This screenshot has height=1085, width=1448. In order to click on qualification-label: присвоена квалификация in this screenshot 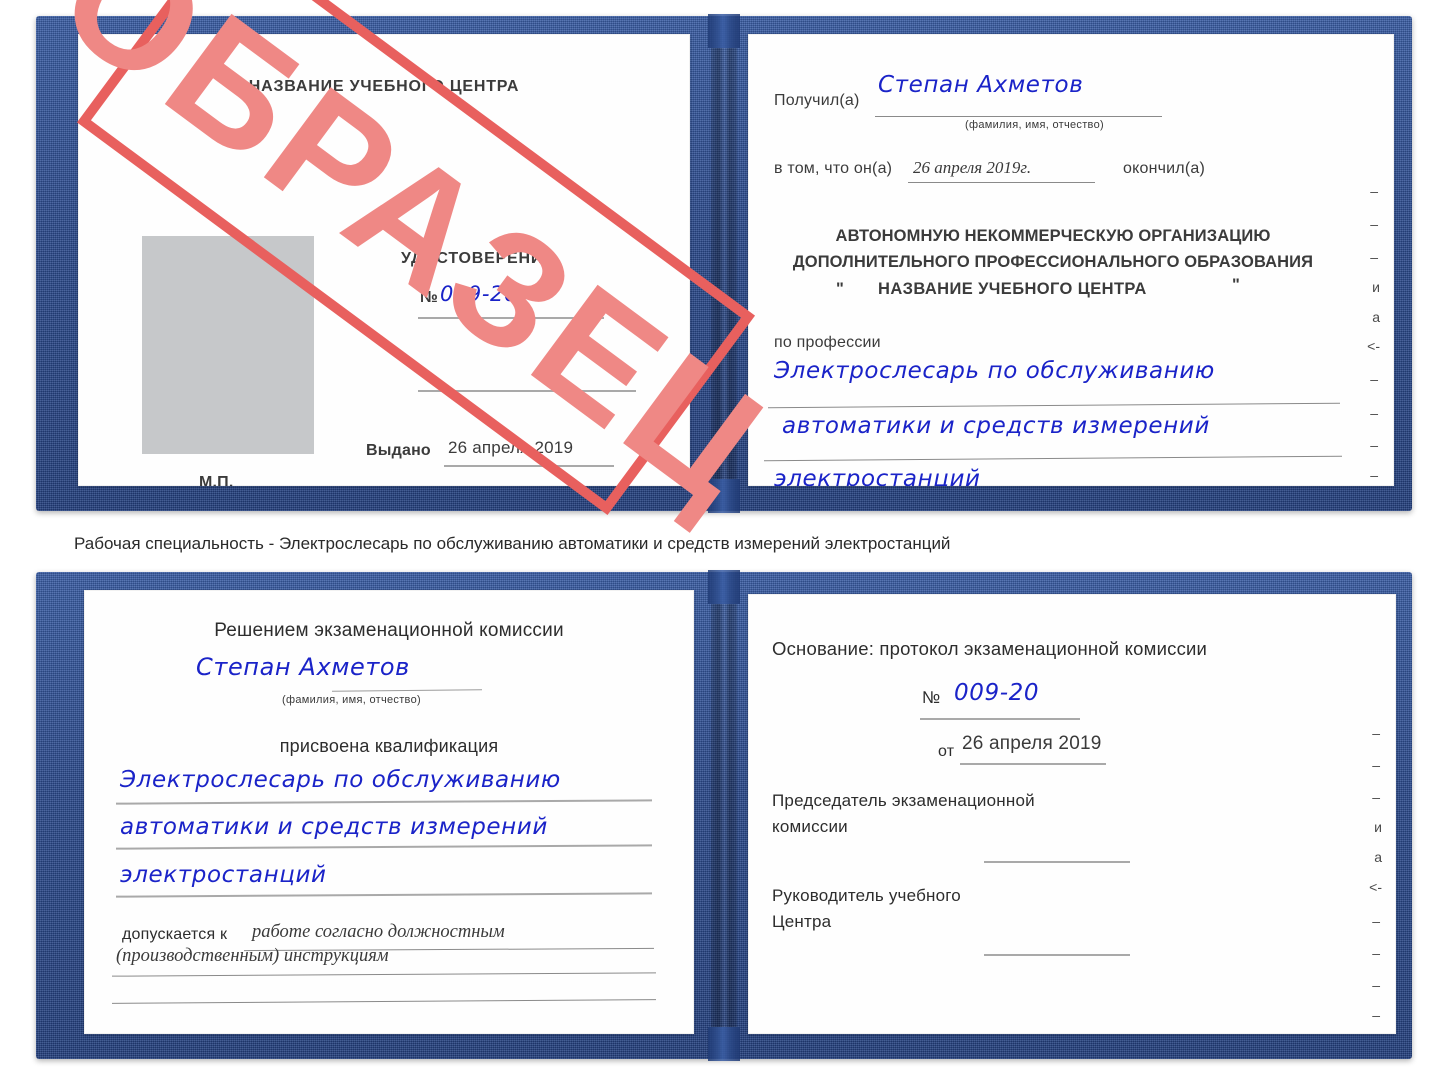, I will do `click(389, 746)`.